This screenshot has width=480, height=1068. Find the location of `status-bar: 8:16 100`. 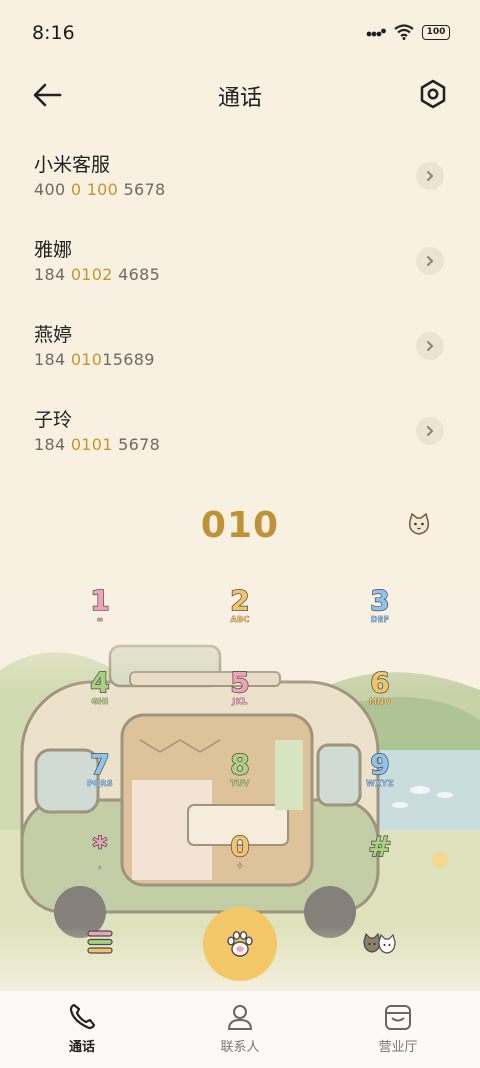

status-bar: 8:16 100 is located at coordinates (240, 33).